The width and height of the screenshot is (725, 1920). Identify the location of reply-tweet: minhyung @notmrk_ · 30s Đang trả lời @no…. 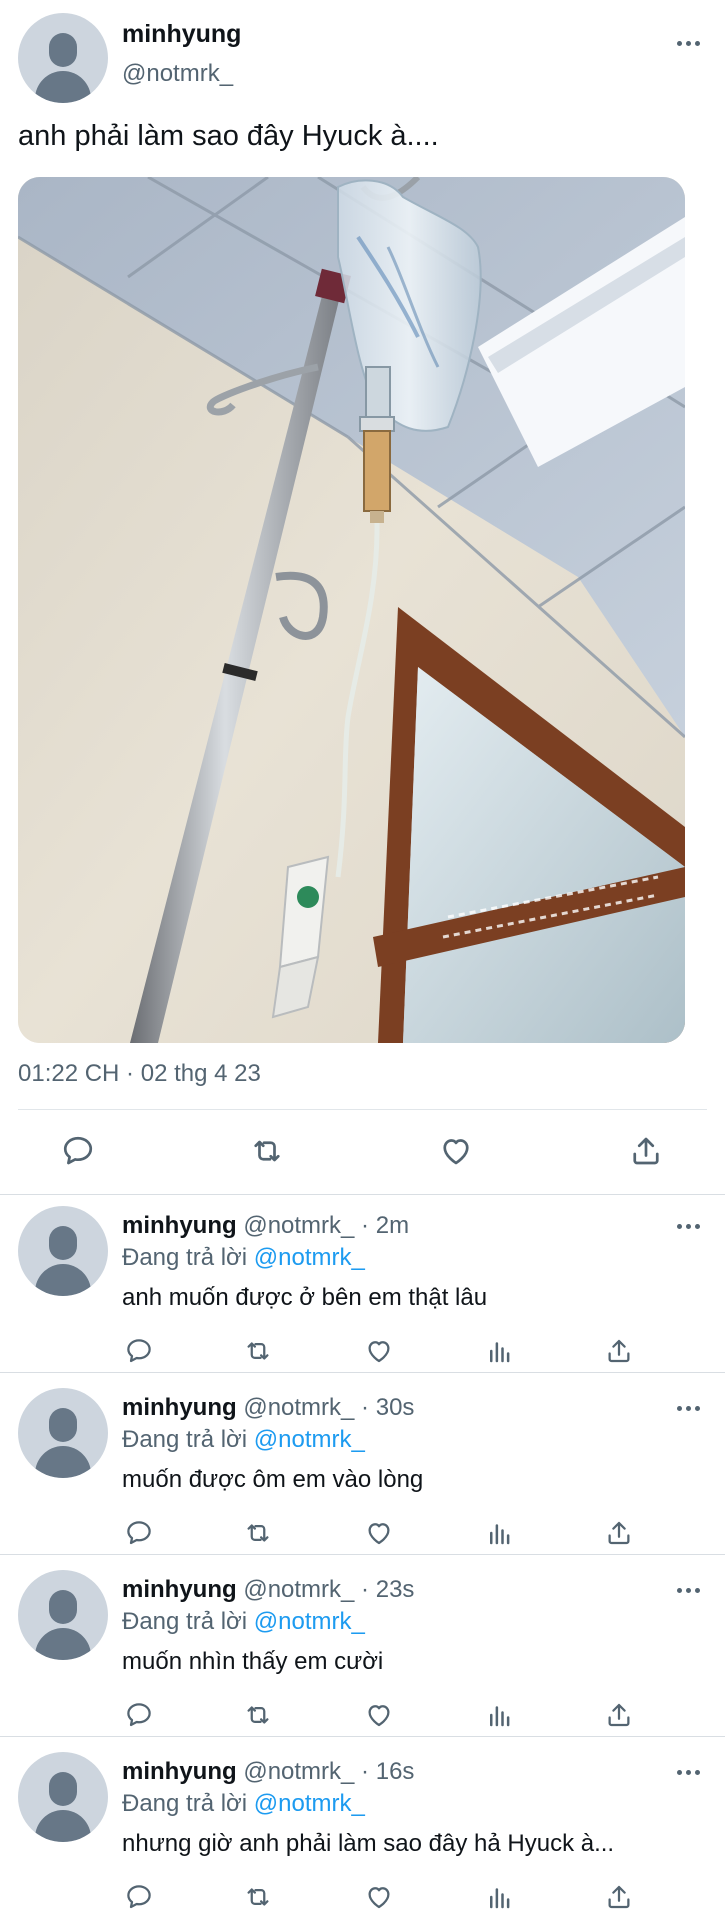
(362, 1471).